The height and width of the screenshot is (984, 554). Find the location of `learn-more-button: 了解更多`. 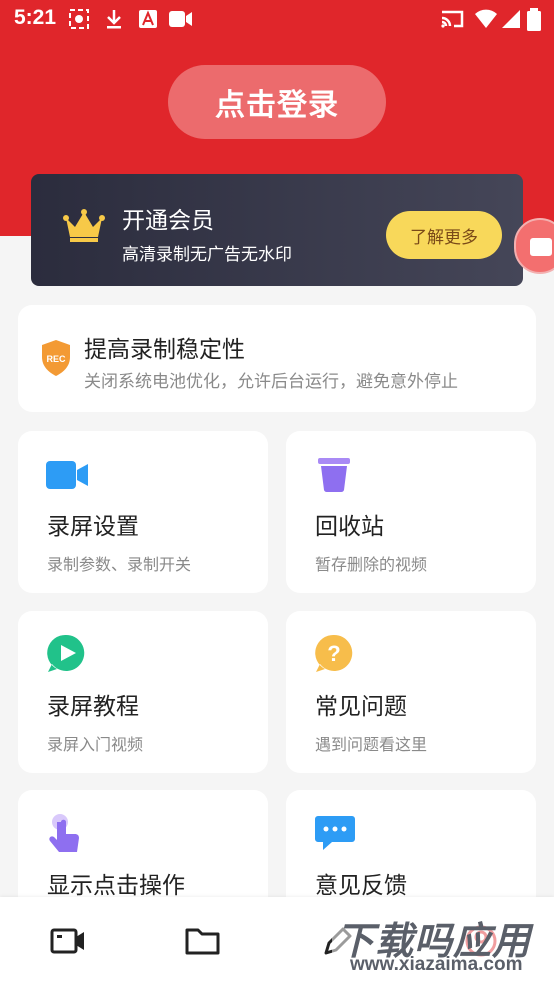

learn-more-button: 了解更多 is located at coordinates (444, 235).